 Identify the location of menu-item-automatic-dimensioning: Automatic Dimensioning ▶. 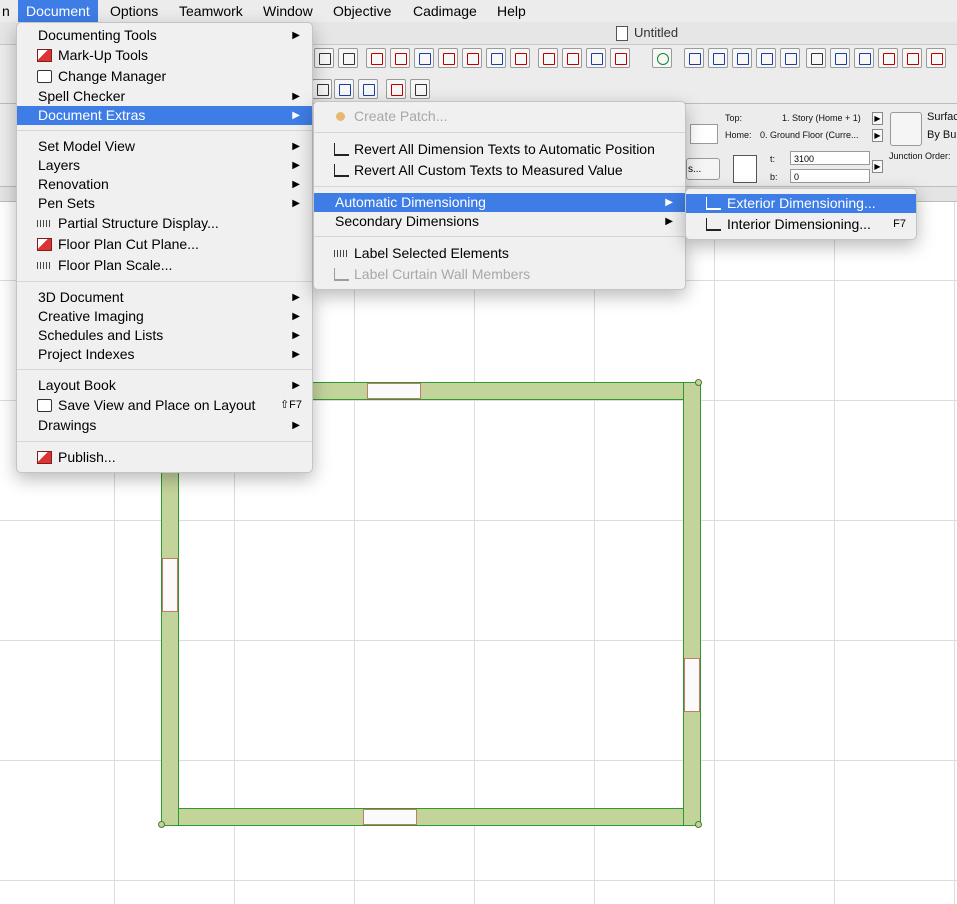
(499, 202).